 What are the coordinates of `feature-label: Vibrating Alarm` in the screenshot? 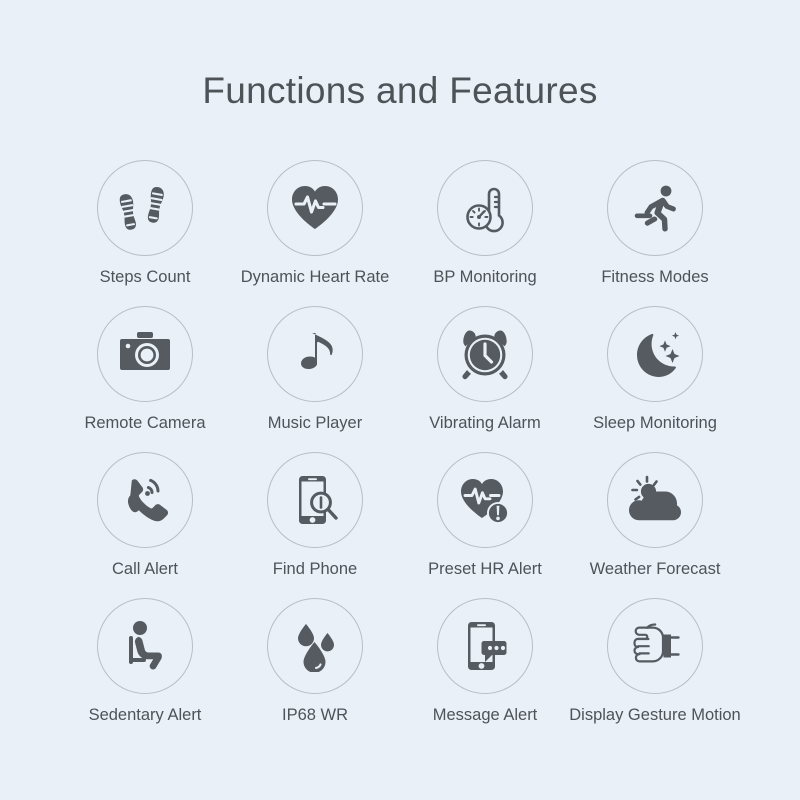 It's located at (485, 423).